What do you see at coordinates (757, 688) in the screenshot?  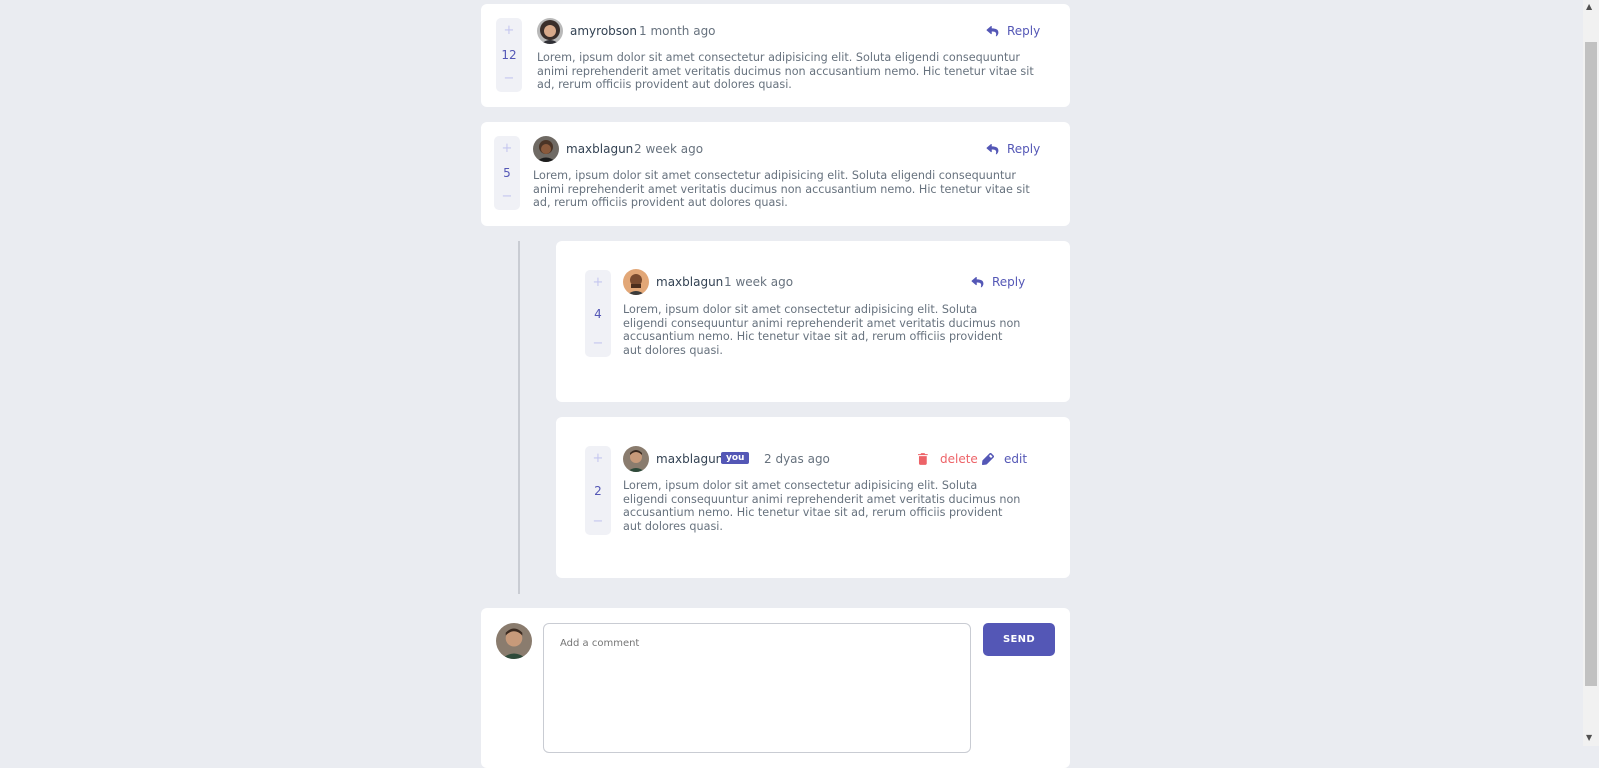 I see `comment-input` at bounding box center [757, 688].